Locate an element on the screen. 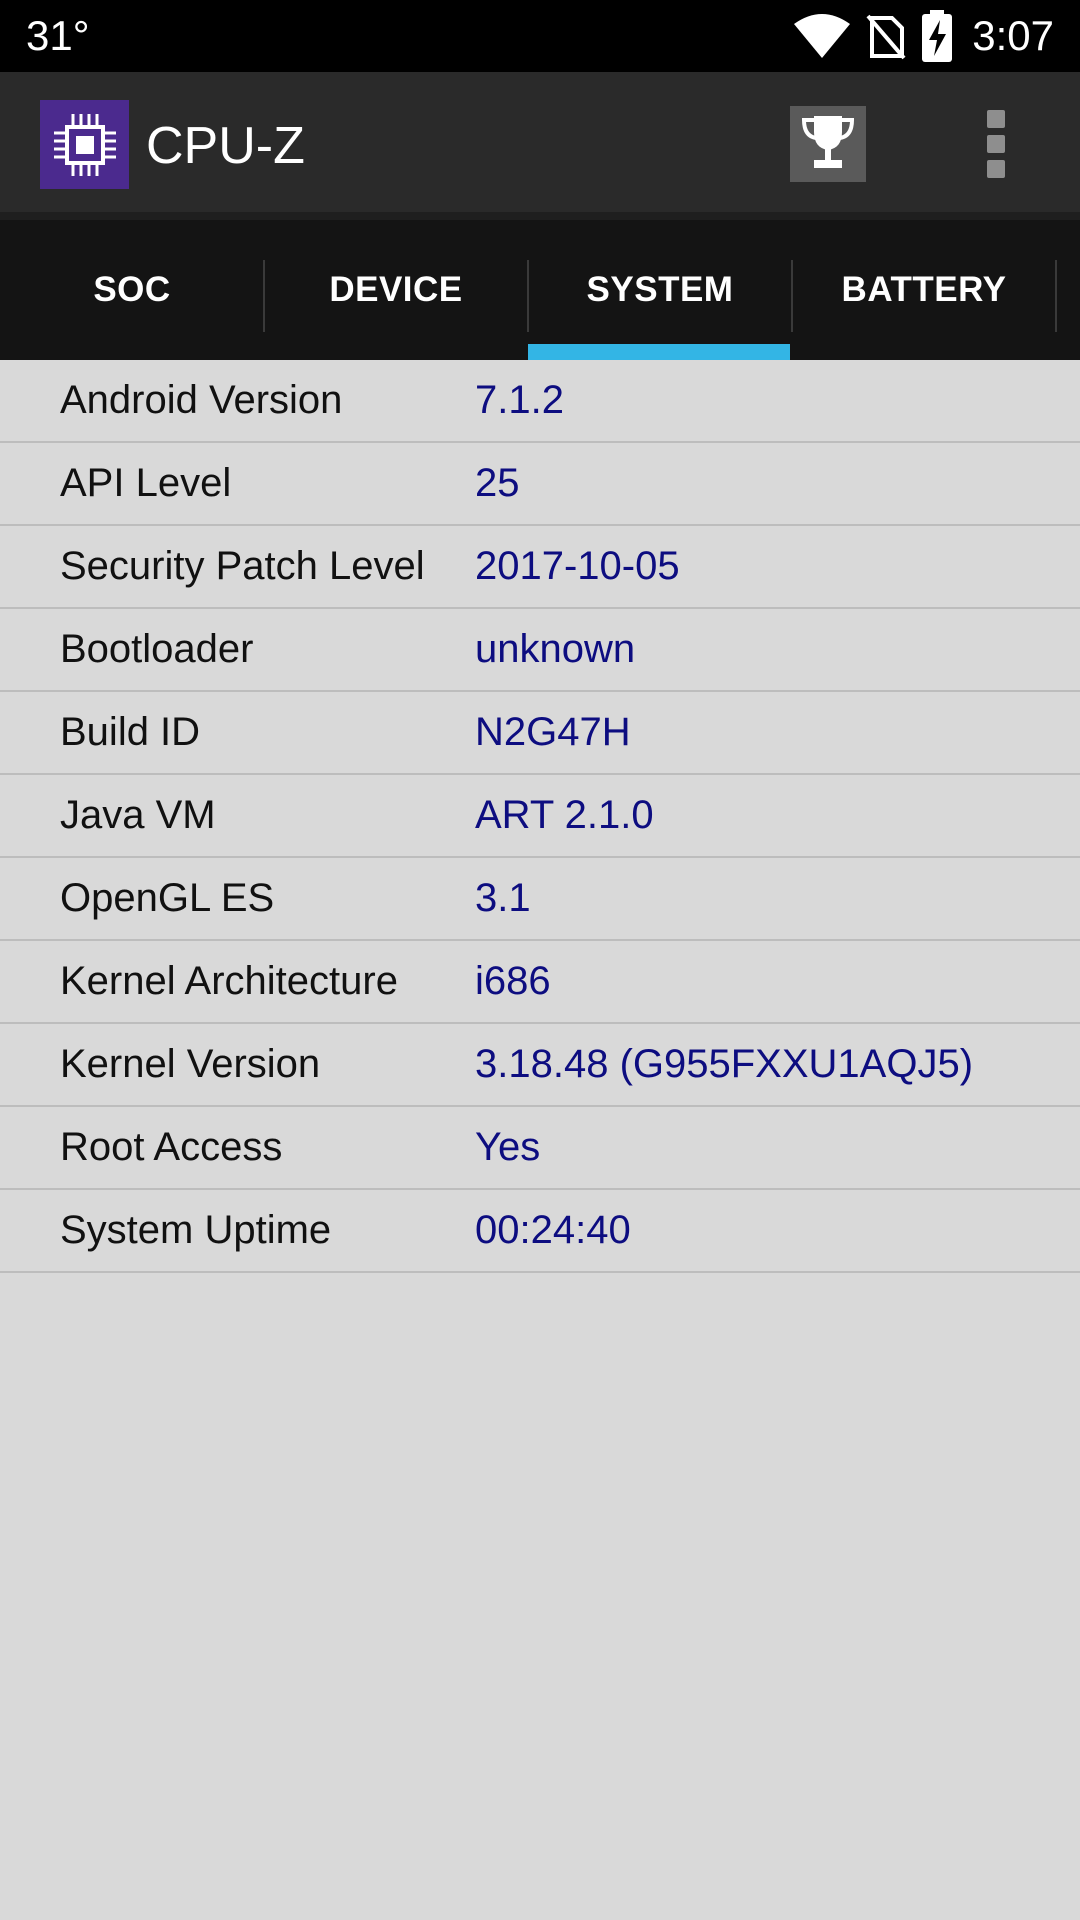 The width and height of the screenshot is (1080, 1920). battery-charging-icon is located at coordinates (937, 36).